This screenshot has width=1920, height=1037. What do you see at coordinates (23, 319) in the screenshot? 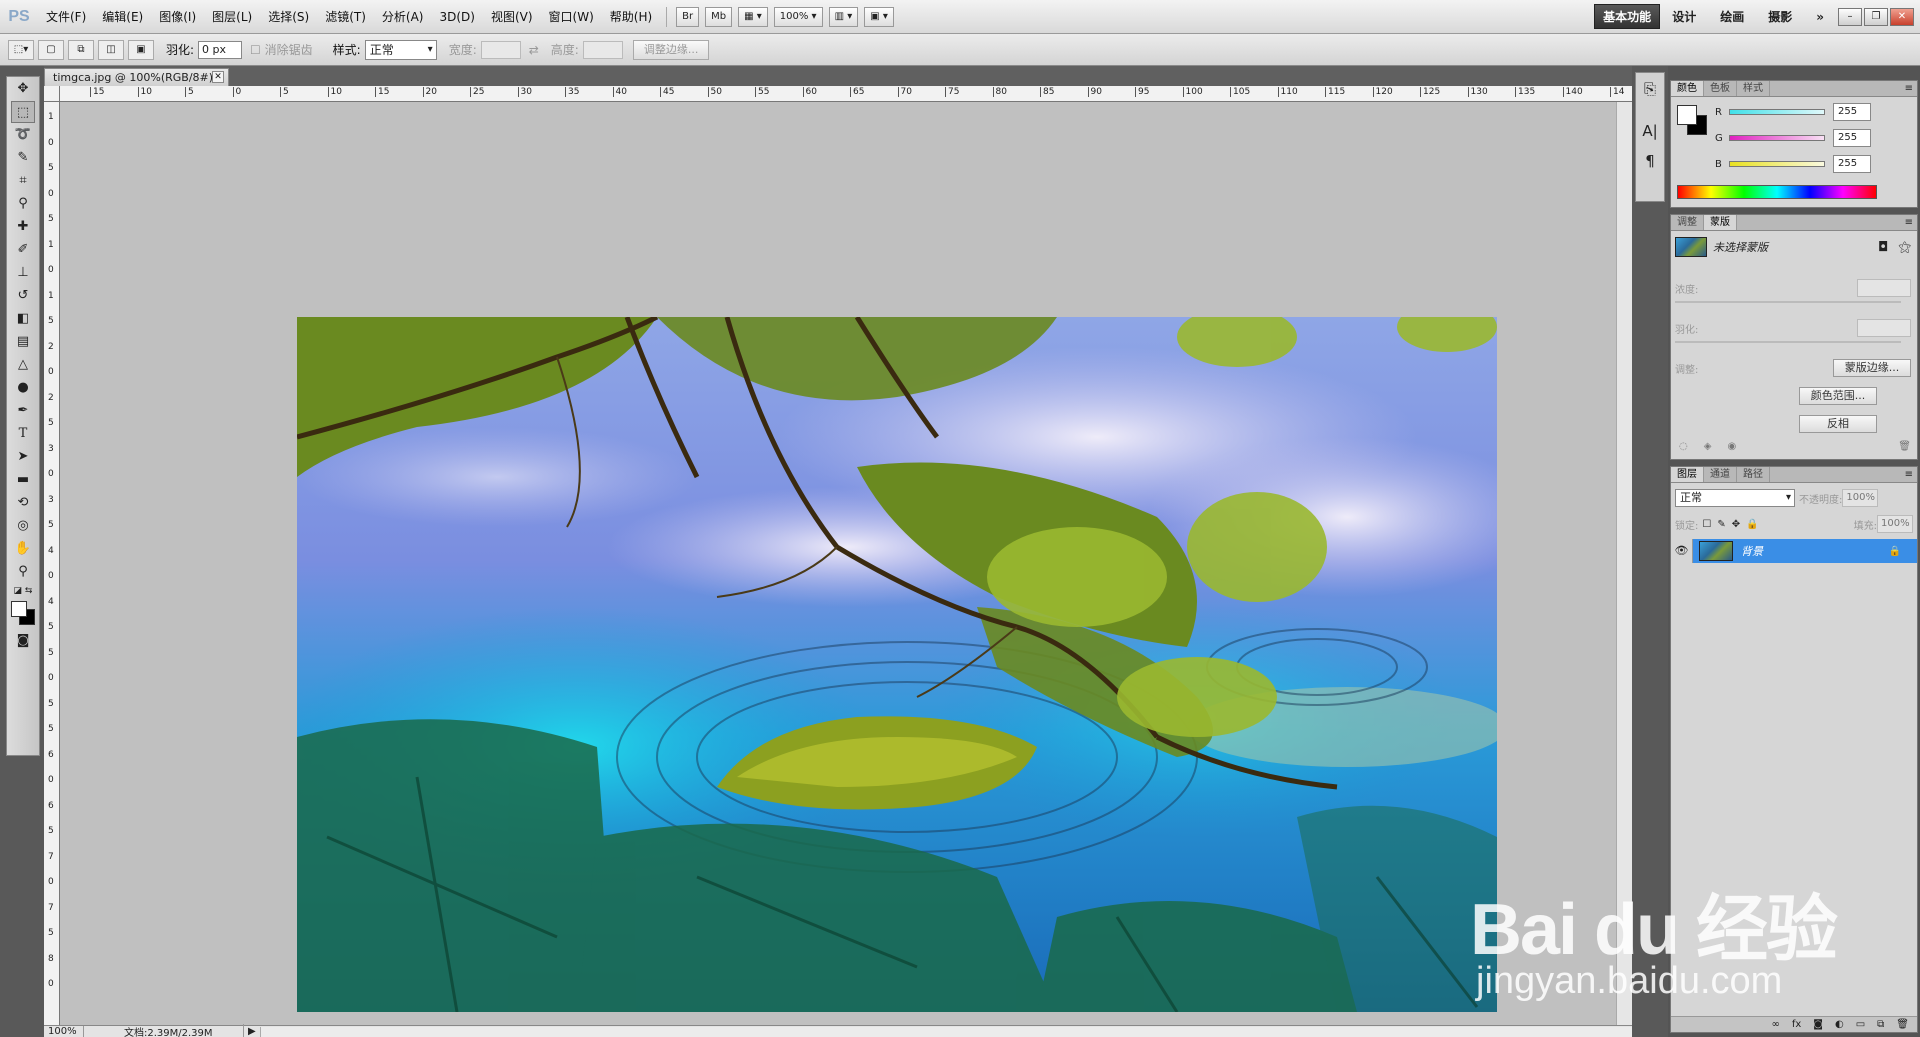
I see `eraser-tool-icon: ◧` at bounding box center [23, 319].